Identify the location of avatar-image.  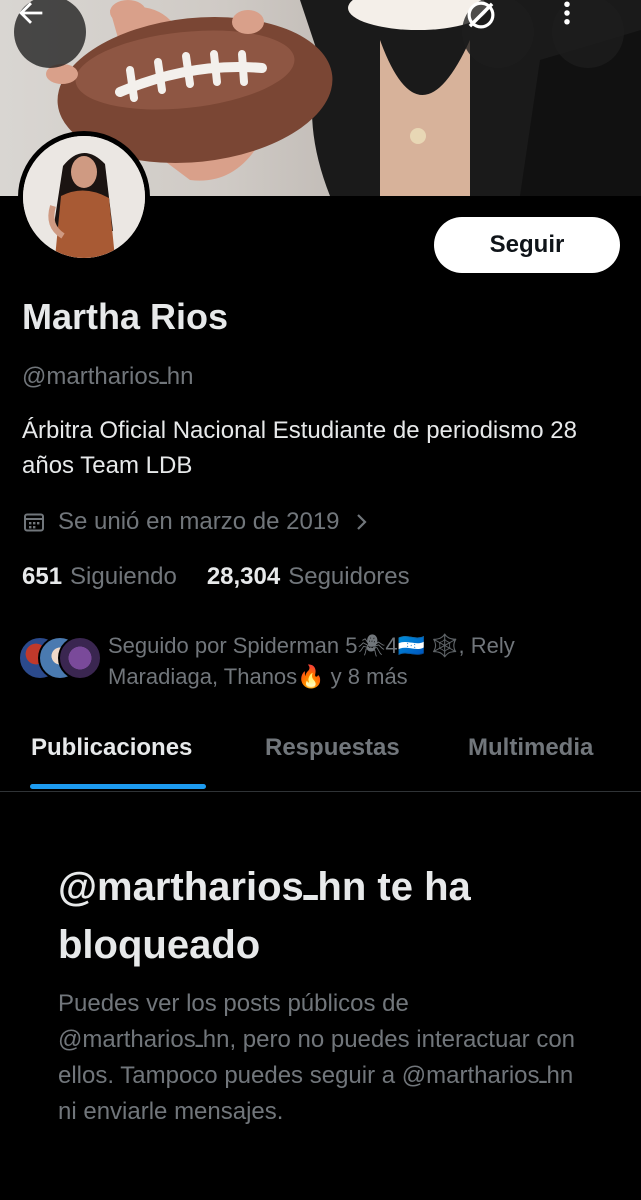
(84, 197).